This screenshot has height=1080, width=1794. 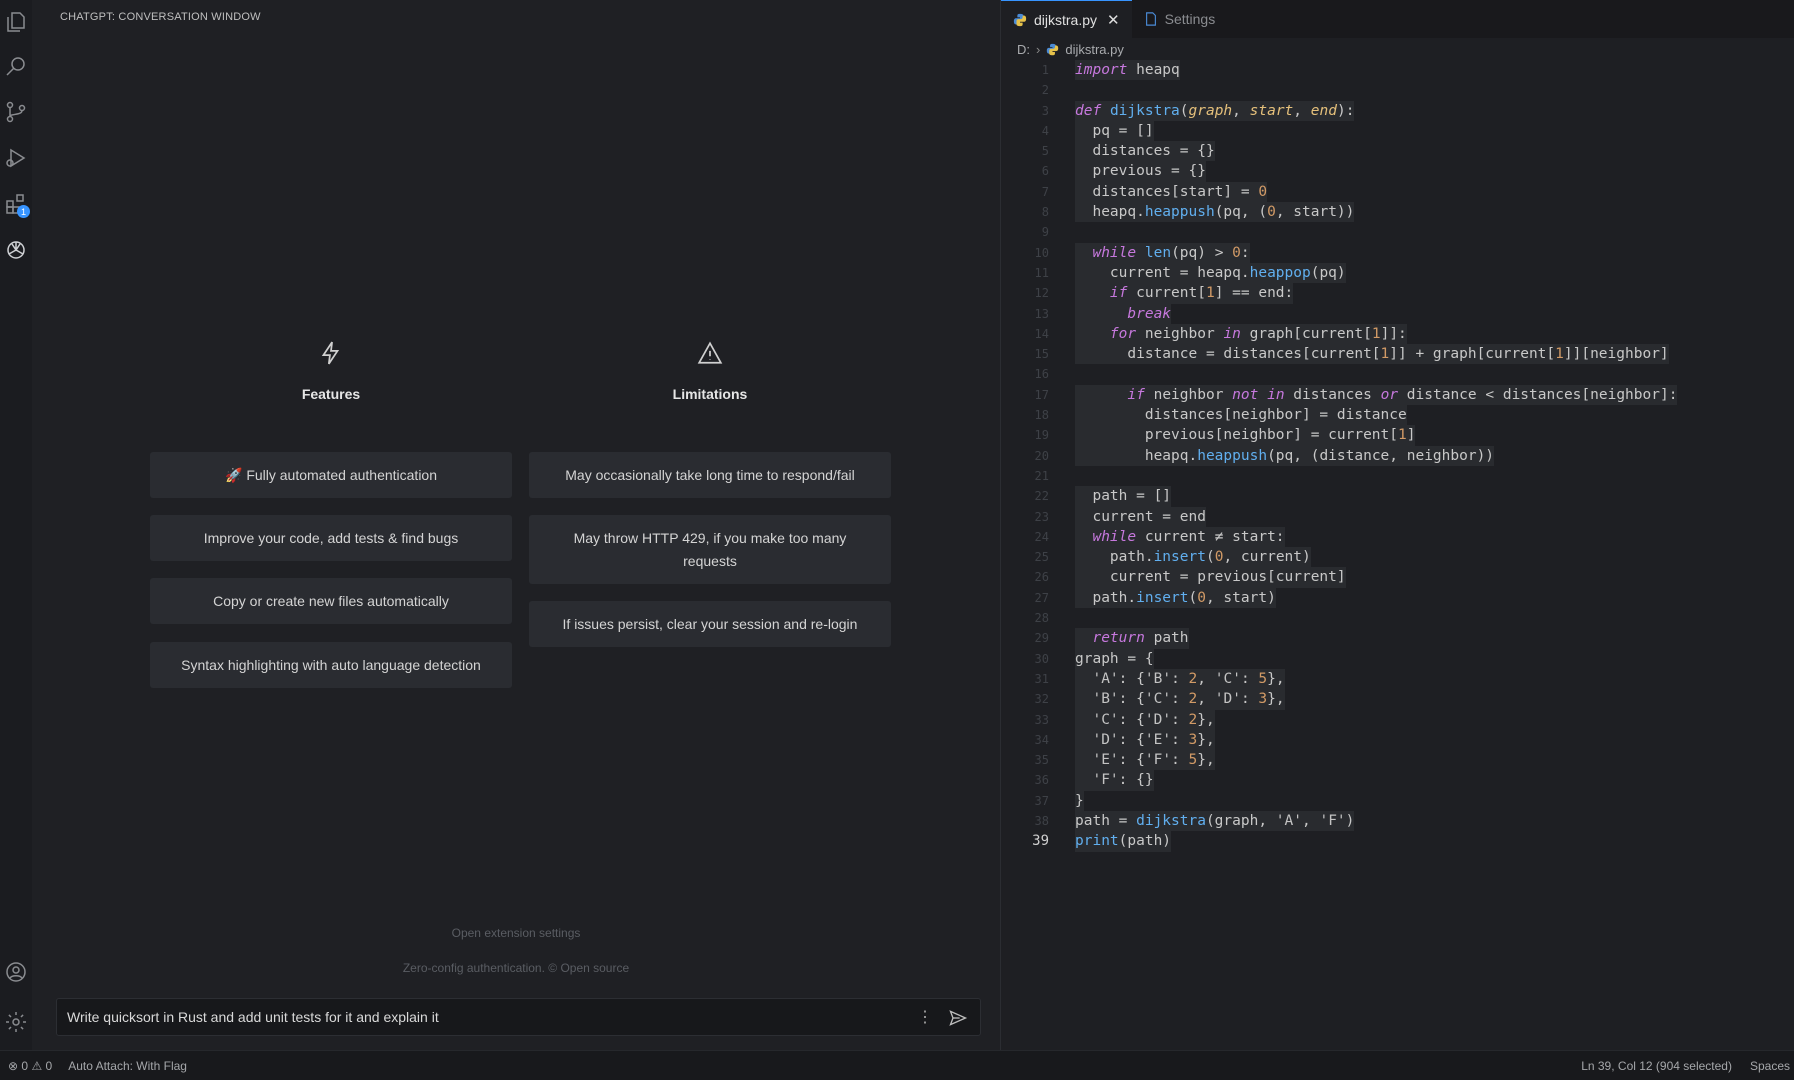 What do you see at coordinates (16, 66) in the screenshot?
I see `search-icon` at bounding box center [16, 66].